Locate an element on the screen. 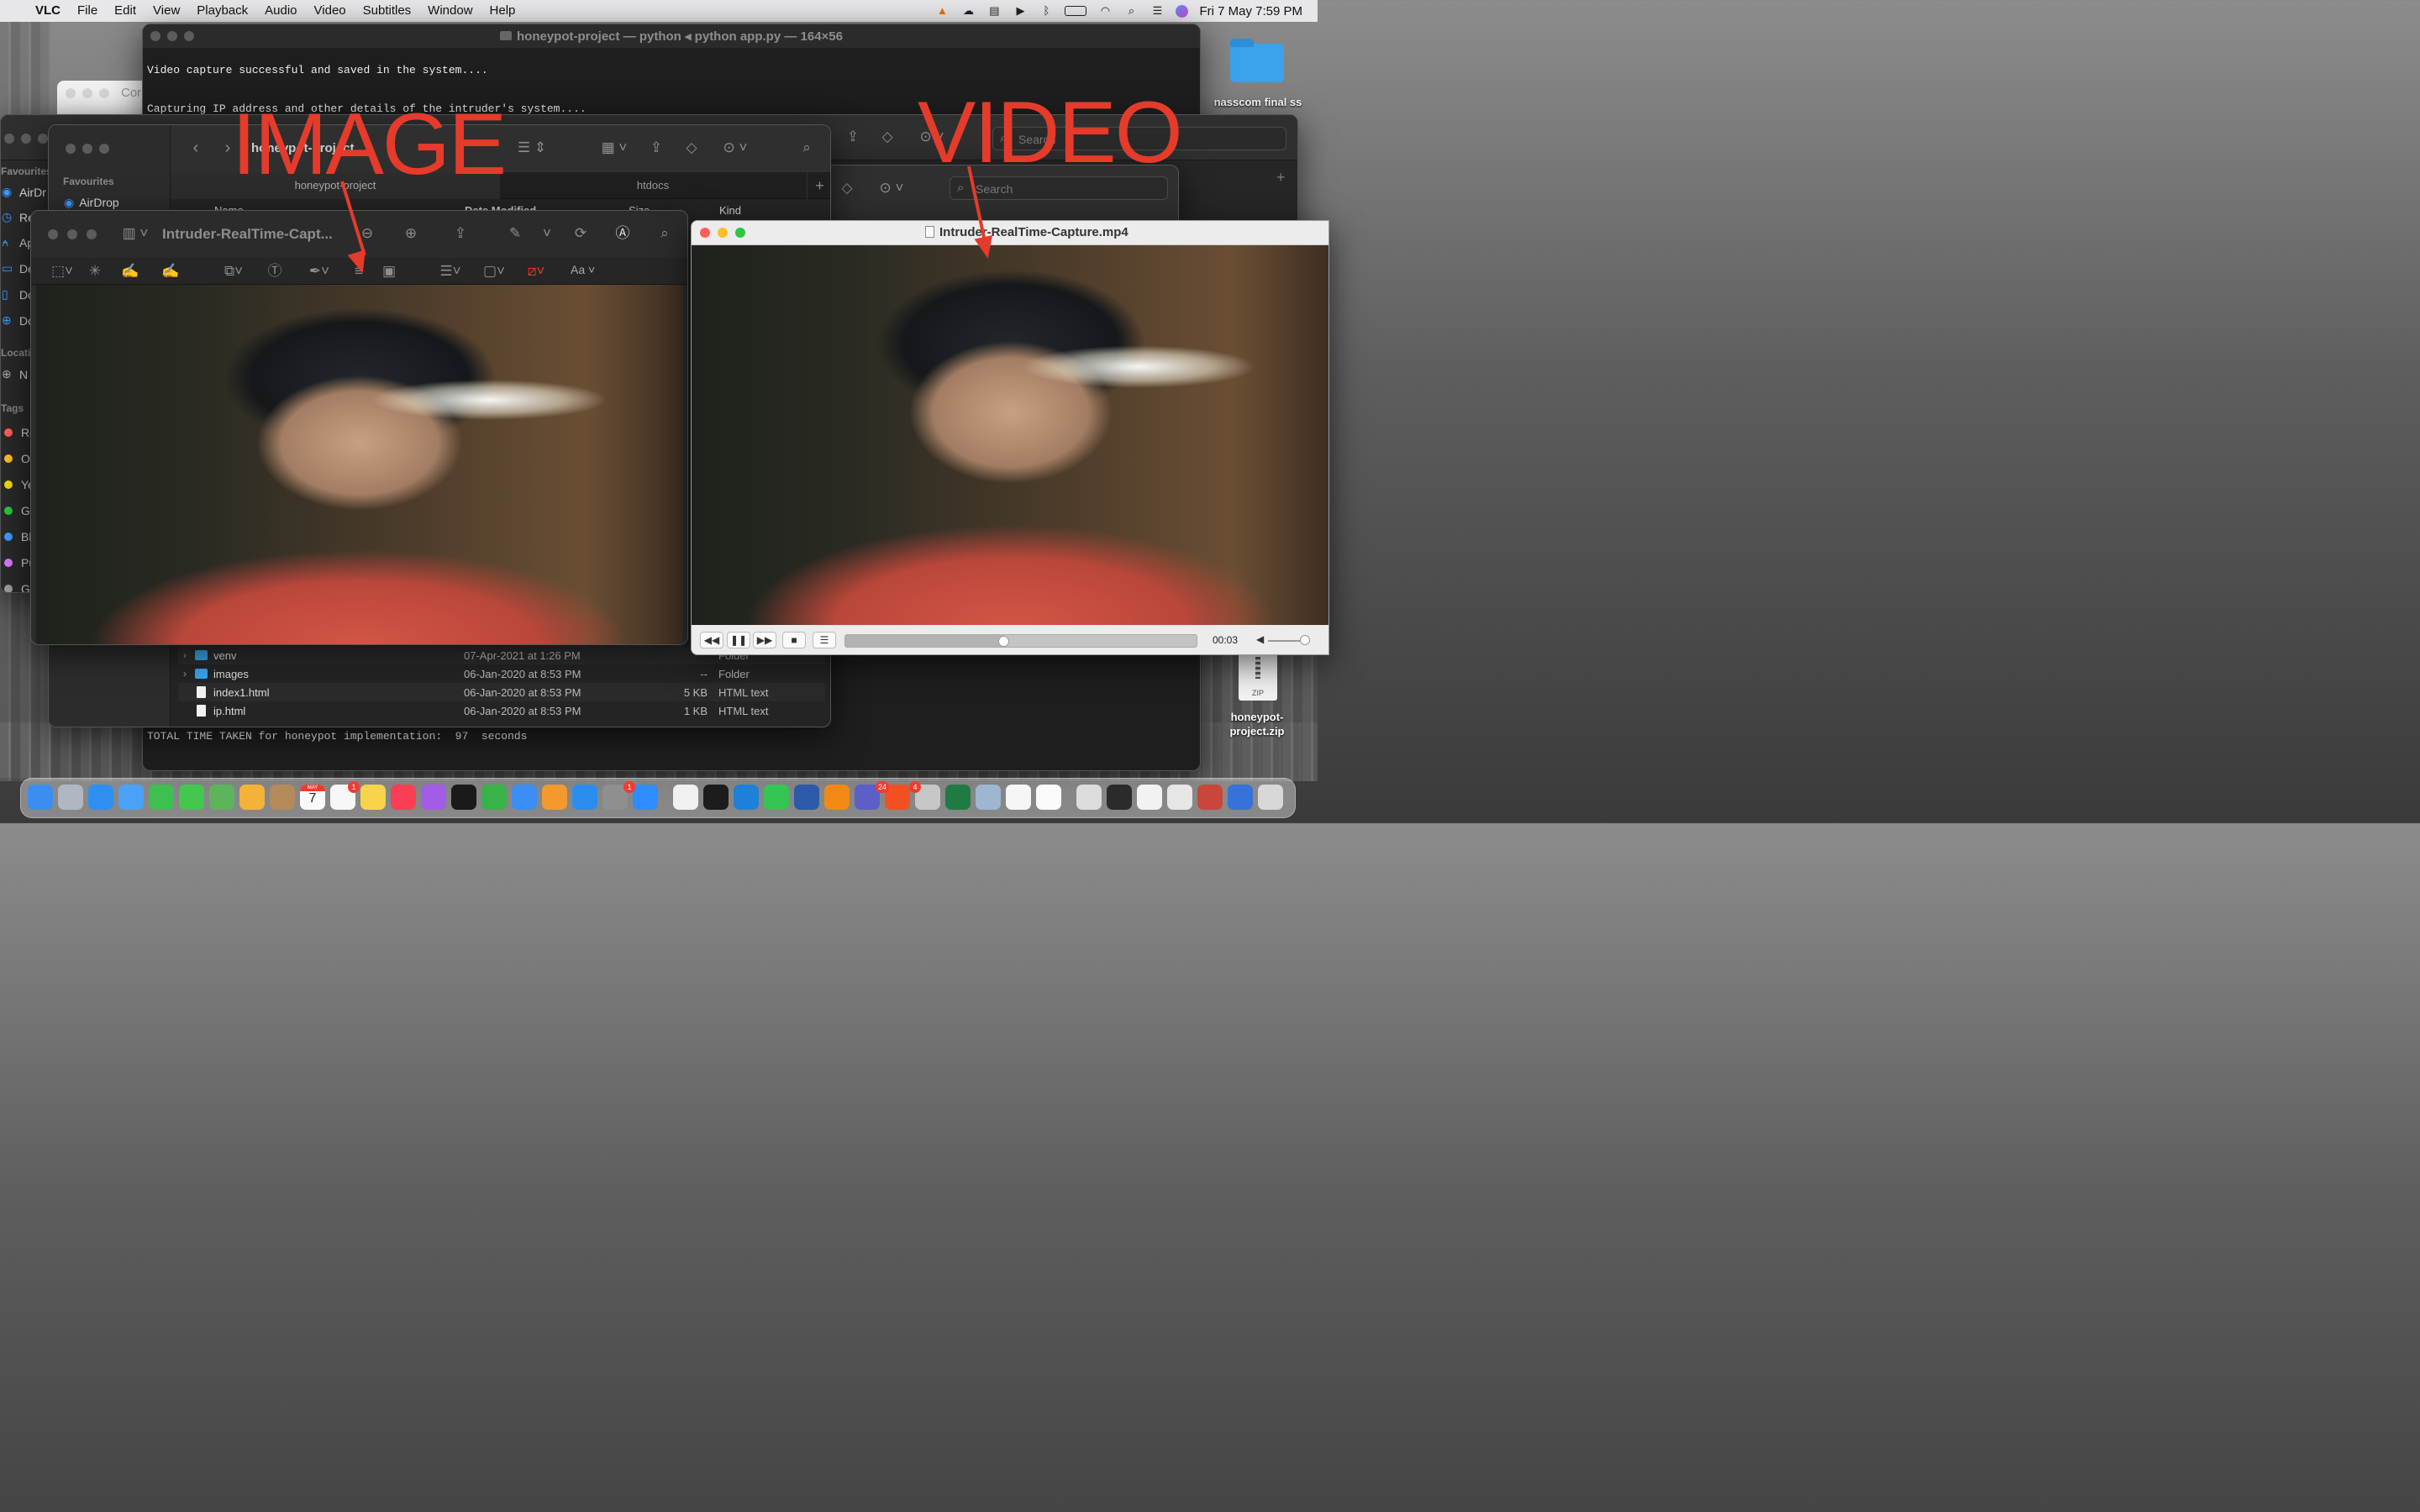  seek-bar is located at coordinates (1021, 641).